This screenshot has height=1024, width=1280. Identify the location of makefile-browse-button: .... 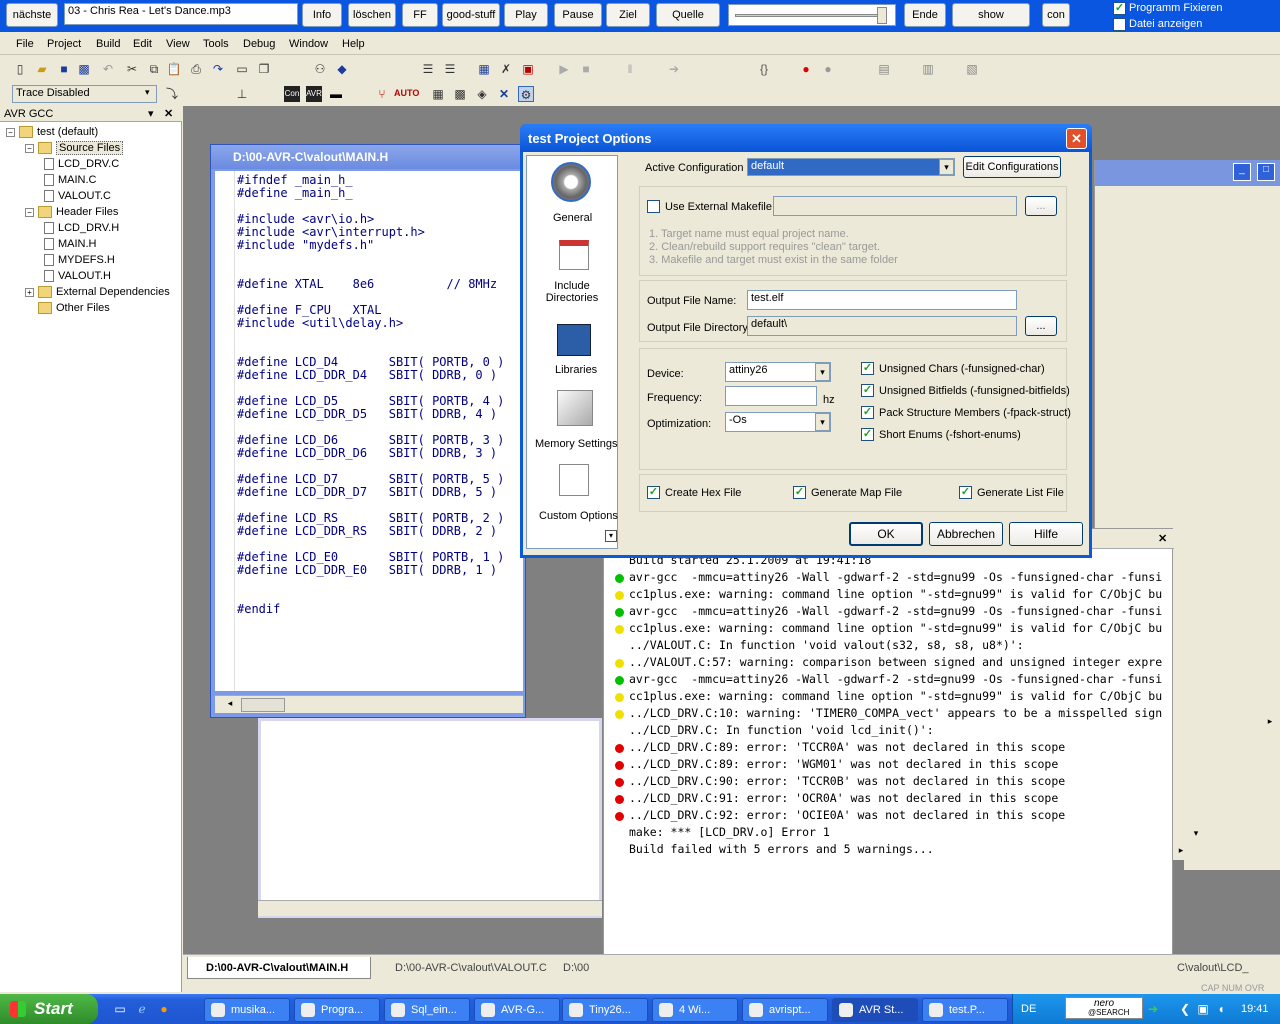
(1041, 206).